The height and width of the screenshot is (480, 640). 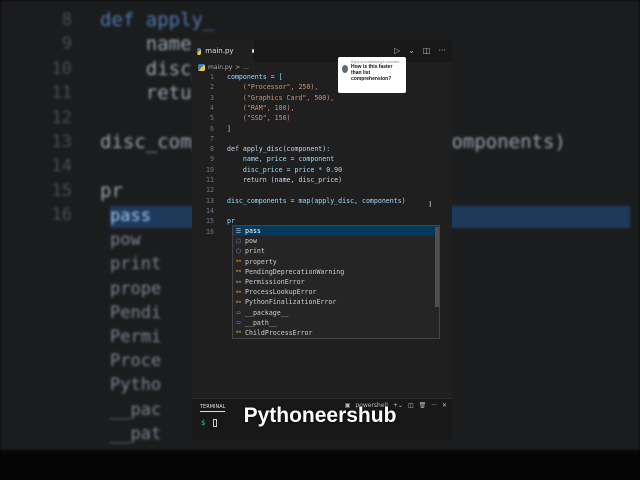 I want to click on code-line: 11 return (name, disc_price), so click(x=267, y=180).